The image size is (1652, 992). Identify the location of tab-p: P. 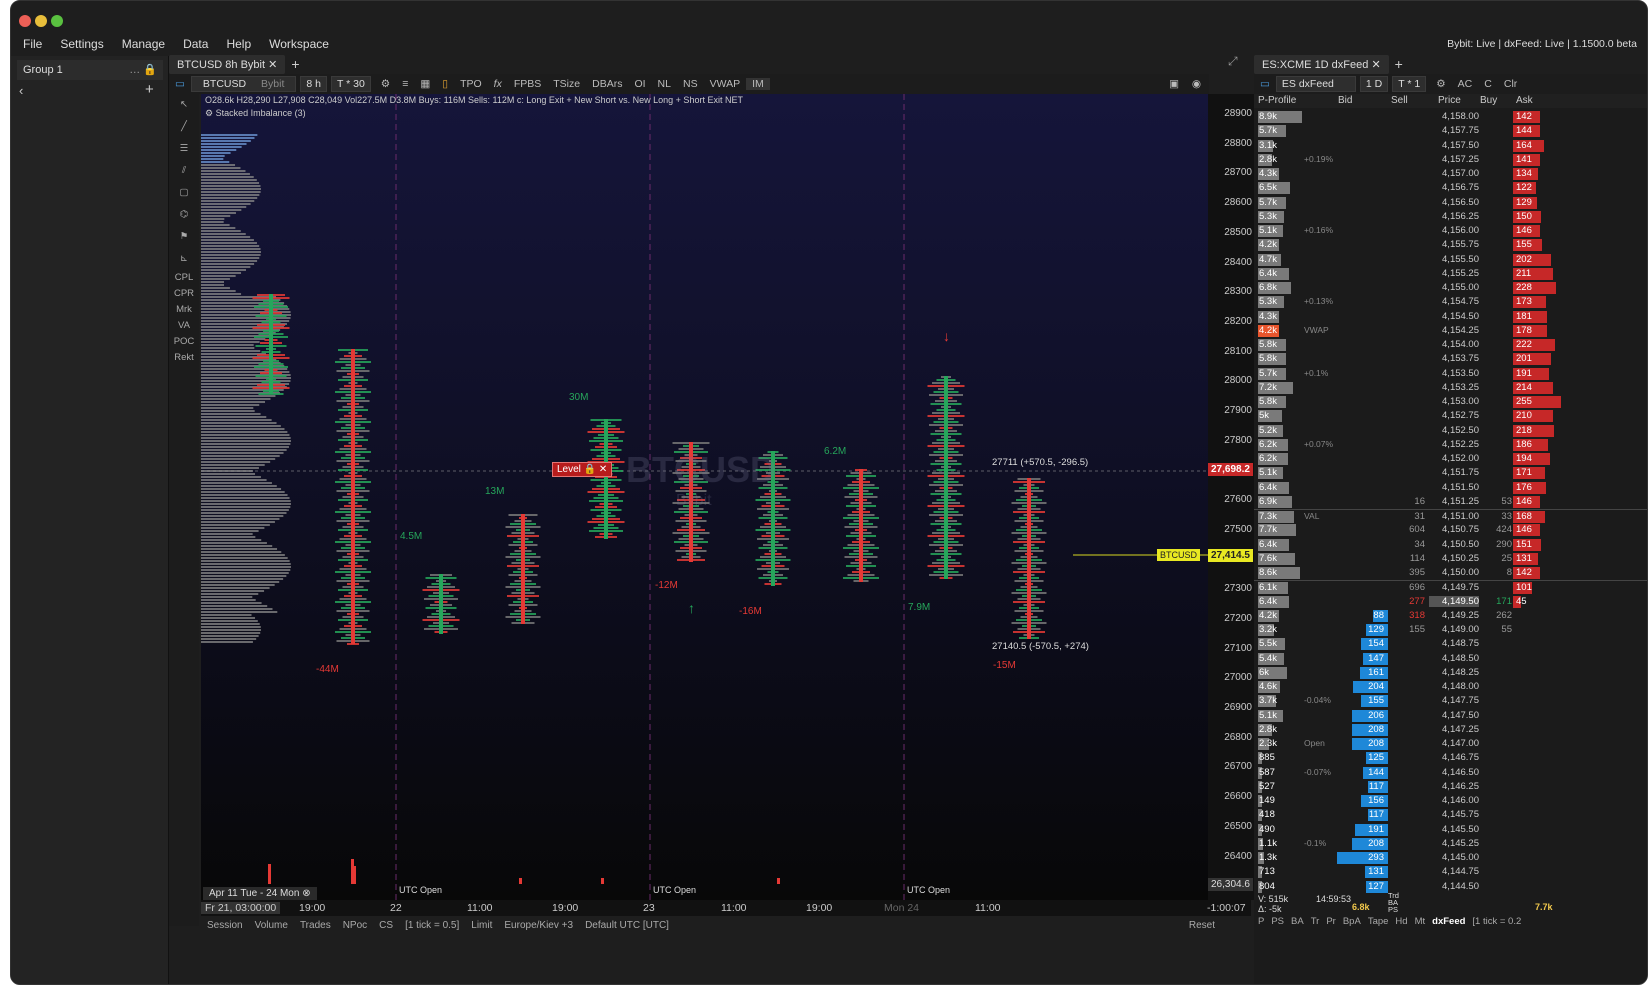
(1261, 923).